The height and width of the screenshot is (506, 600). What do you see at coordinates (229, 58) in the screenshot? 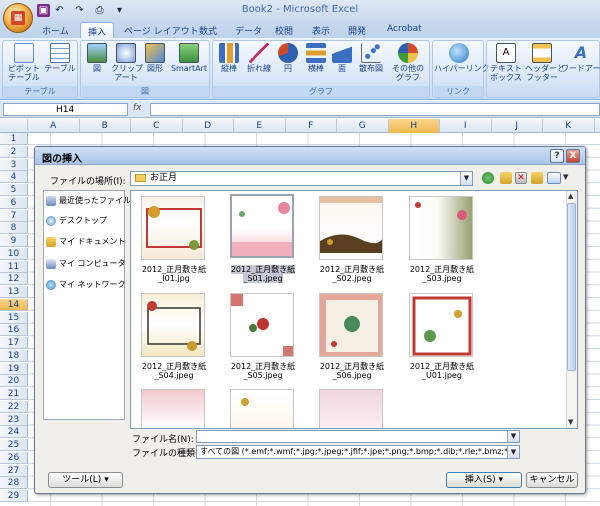
I see `column-chart-button: 縦棒` at bounding box center [229, 58].